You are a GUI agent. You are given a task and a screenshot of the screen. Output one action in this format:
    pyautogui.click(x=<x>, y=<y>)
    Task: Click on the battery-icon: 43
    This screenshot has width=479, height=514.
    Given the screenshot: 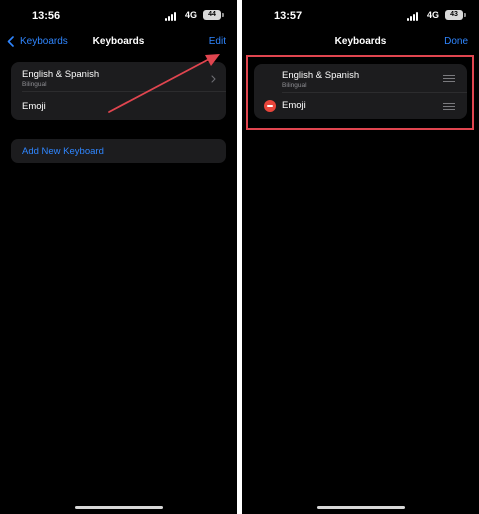 What is the action you would take?
    pyautogui.click(x=456, y=15)
    